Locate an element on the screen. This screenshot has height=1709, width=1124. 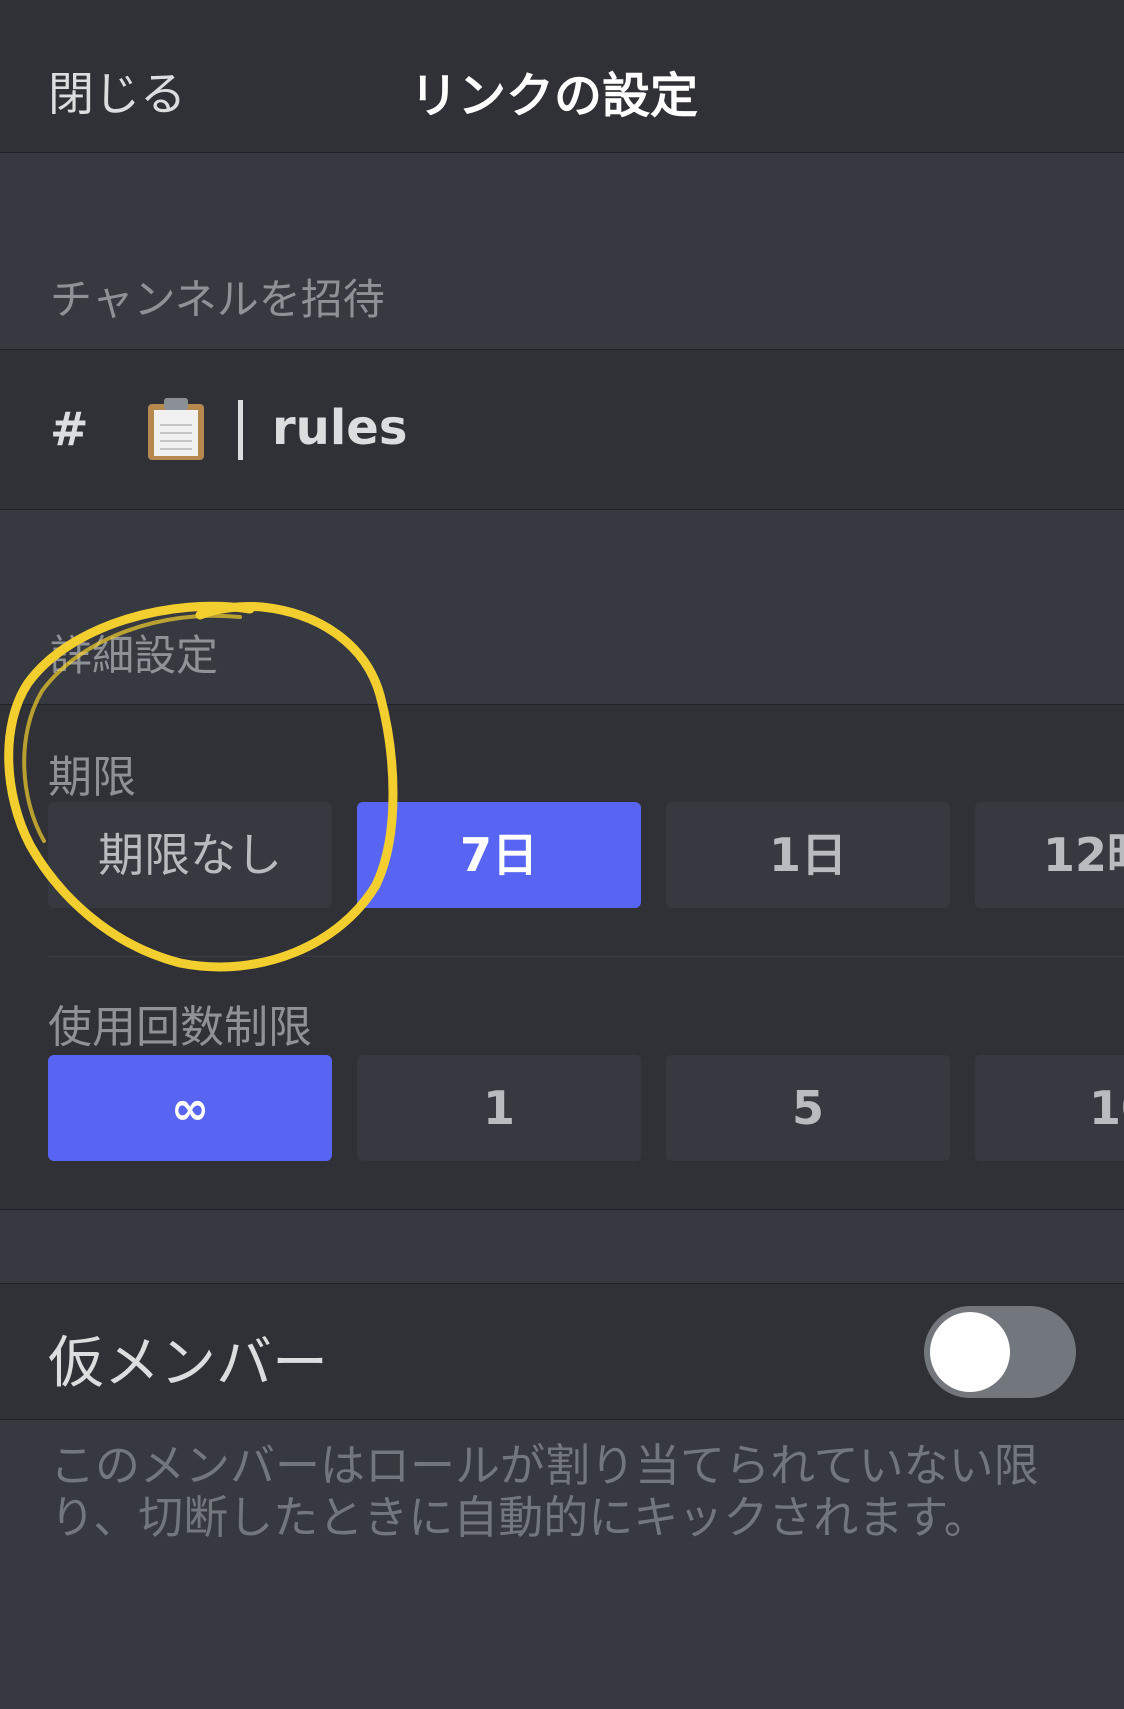
toggle-knob is located at coordinates (970, 1352).